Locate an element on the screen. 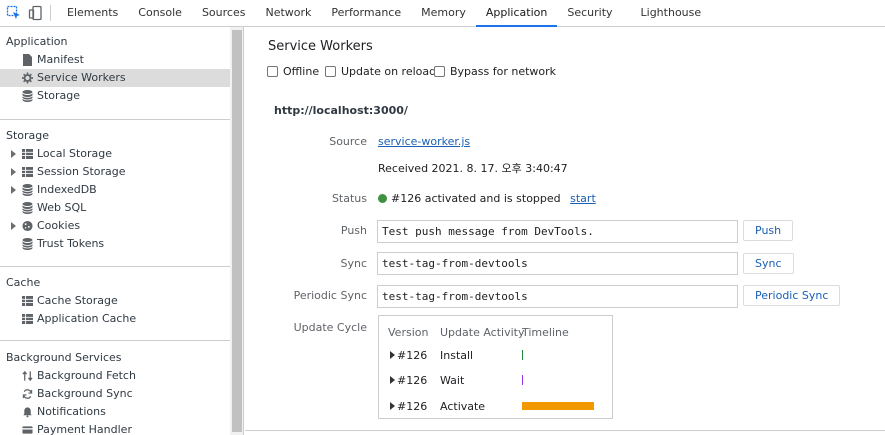  timeline-bar-install is located at coordinates (522, 355).